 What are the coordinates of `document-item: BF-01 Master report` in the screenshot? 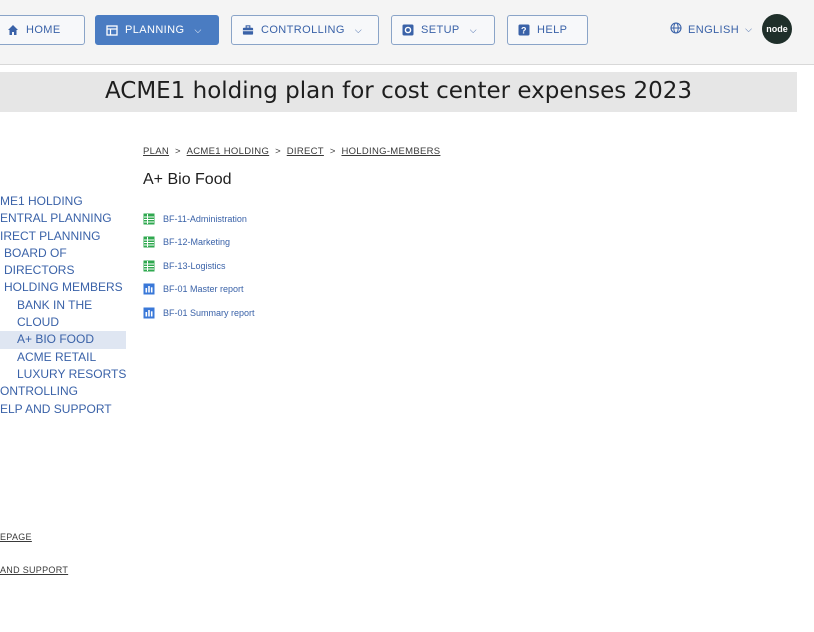 It's located at (199, 290).